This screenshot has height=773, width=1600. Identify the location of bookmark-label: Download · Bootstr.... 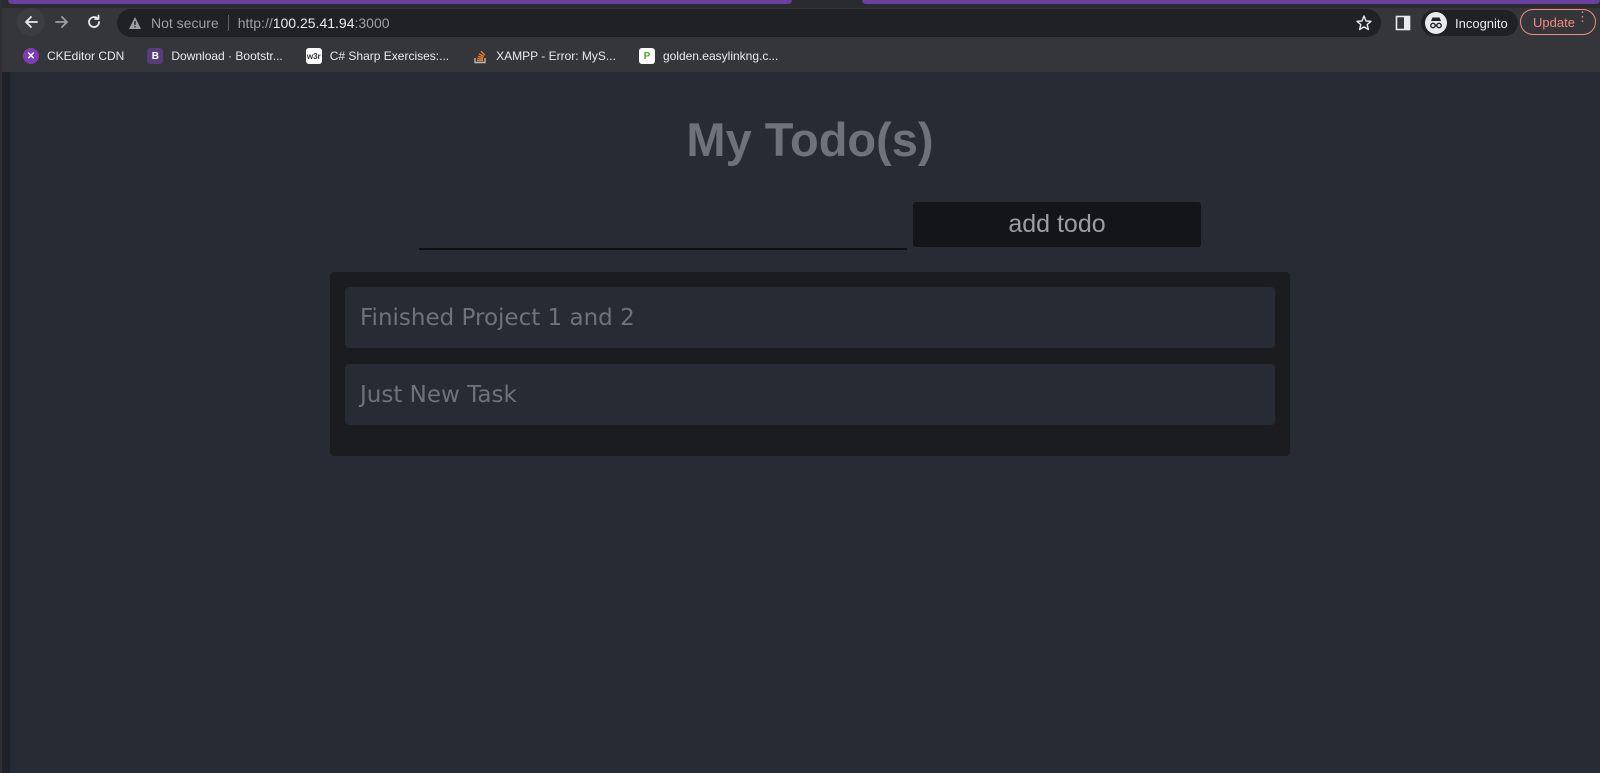
(227, 56).